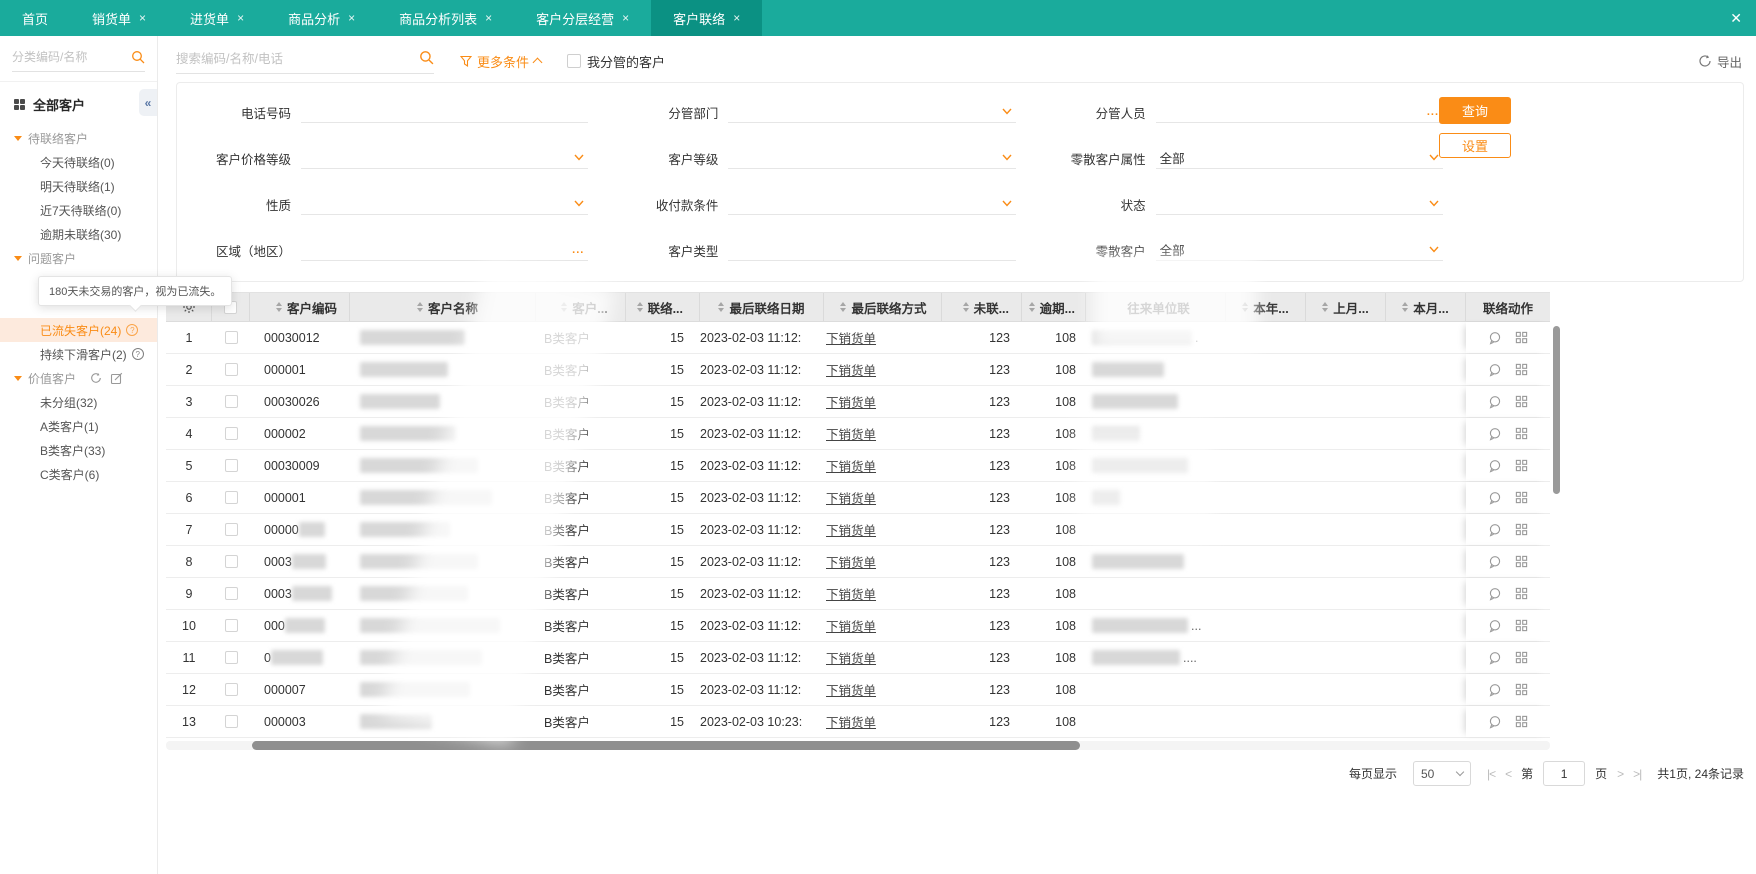 The image size is (1756, 874). Describe the element at coordinates (666, 745) in the screenshot. I see `horizontal-scrollbar-thumb` at that location.